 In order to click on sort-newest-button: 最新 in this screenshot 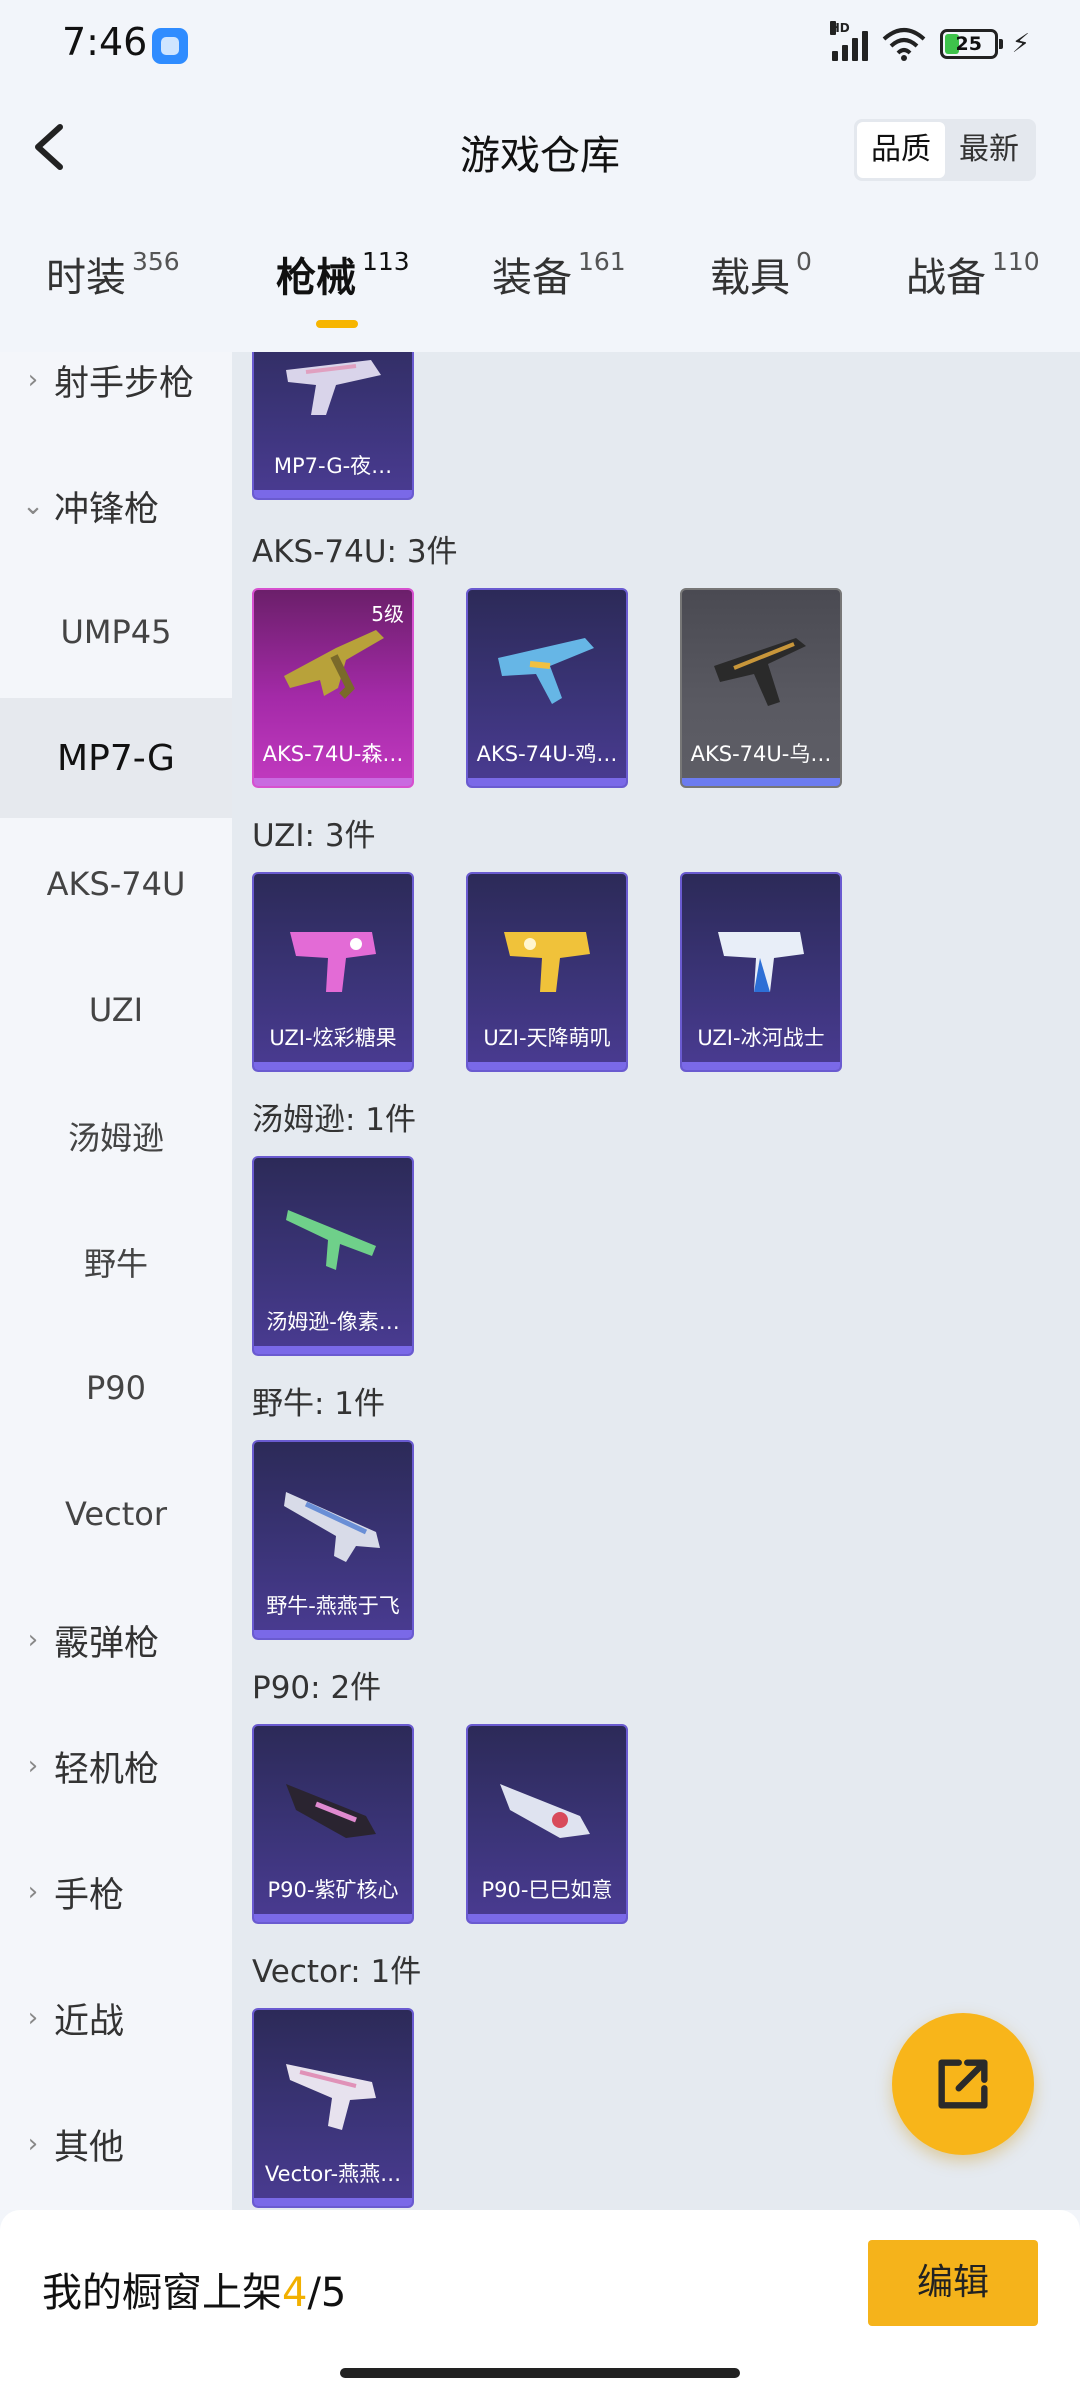, I will do `click(989, 150)`.